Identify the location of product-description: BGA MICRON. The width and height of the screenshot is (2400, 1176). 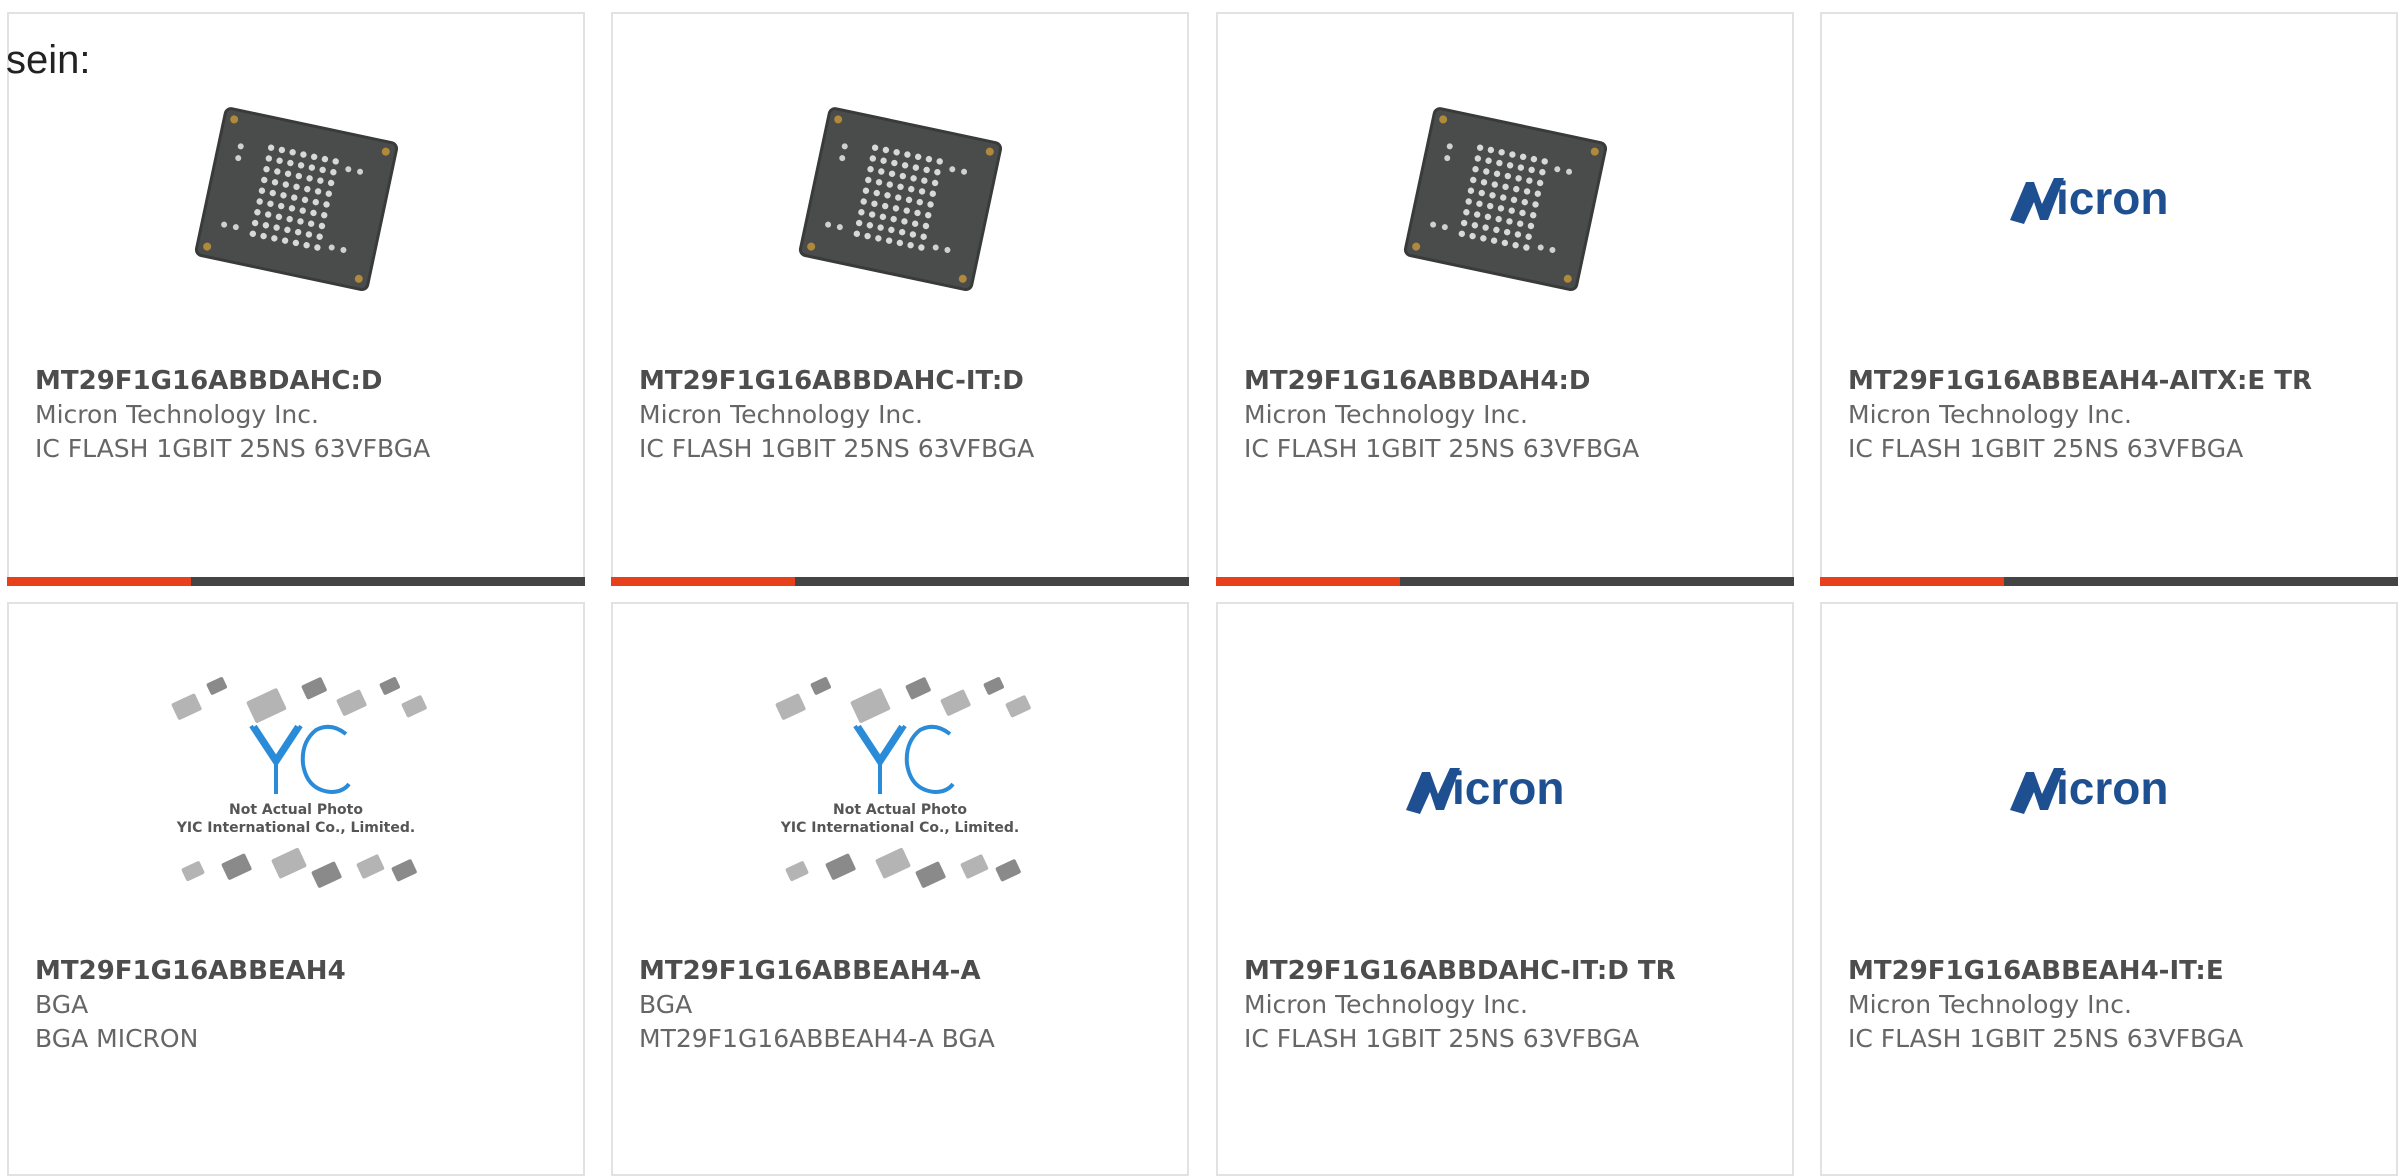
(117, 1038).